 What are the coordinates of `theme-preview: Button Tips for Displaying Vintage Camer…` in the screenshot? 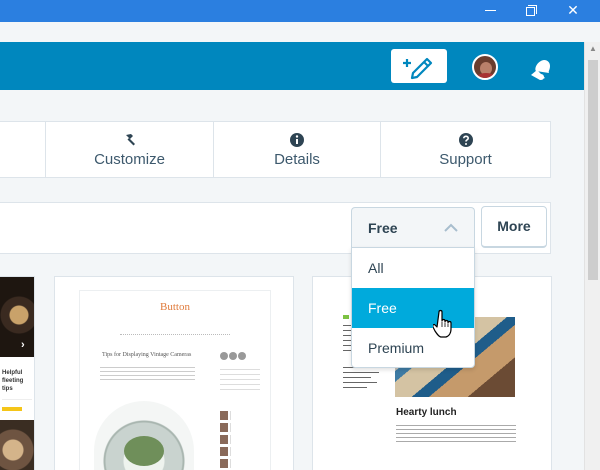 It's located at (175, 380).